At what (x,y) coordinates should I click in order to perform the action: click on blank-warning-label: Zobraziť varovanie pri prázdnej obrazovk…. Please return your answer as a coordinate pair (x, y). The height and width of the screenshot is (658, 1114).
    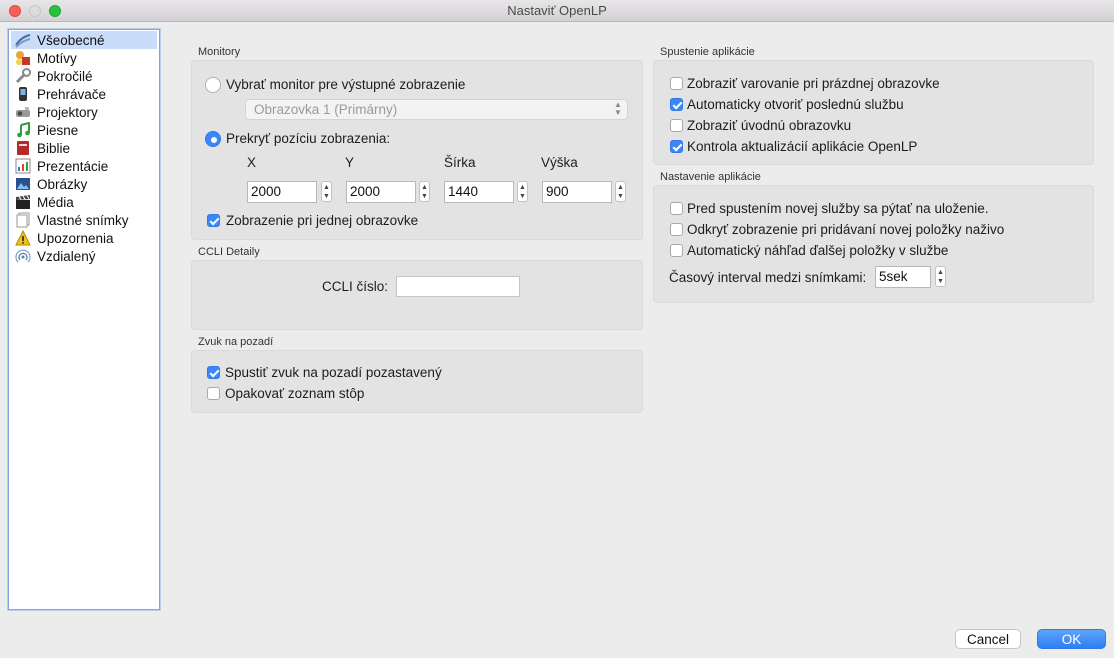
    Looking at the image, I should click on (813, 83).